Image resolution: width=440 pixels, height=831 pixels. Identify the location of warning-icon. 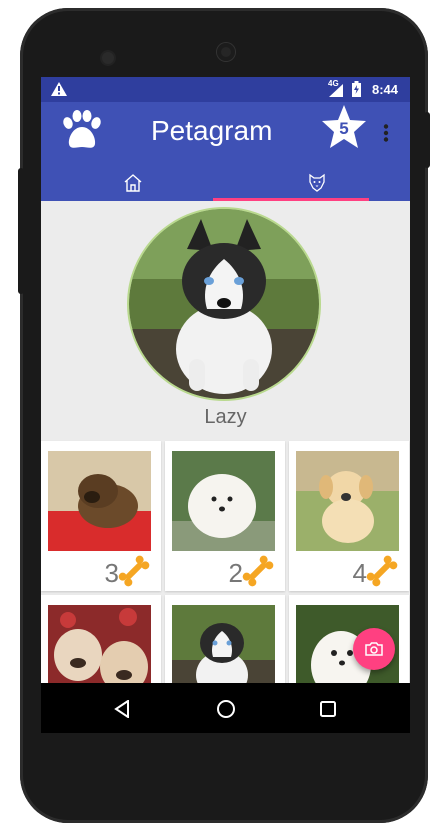
(59, 89).